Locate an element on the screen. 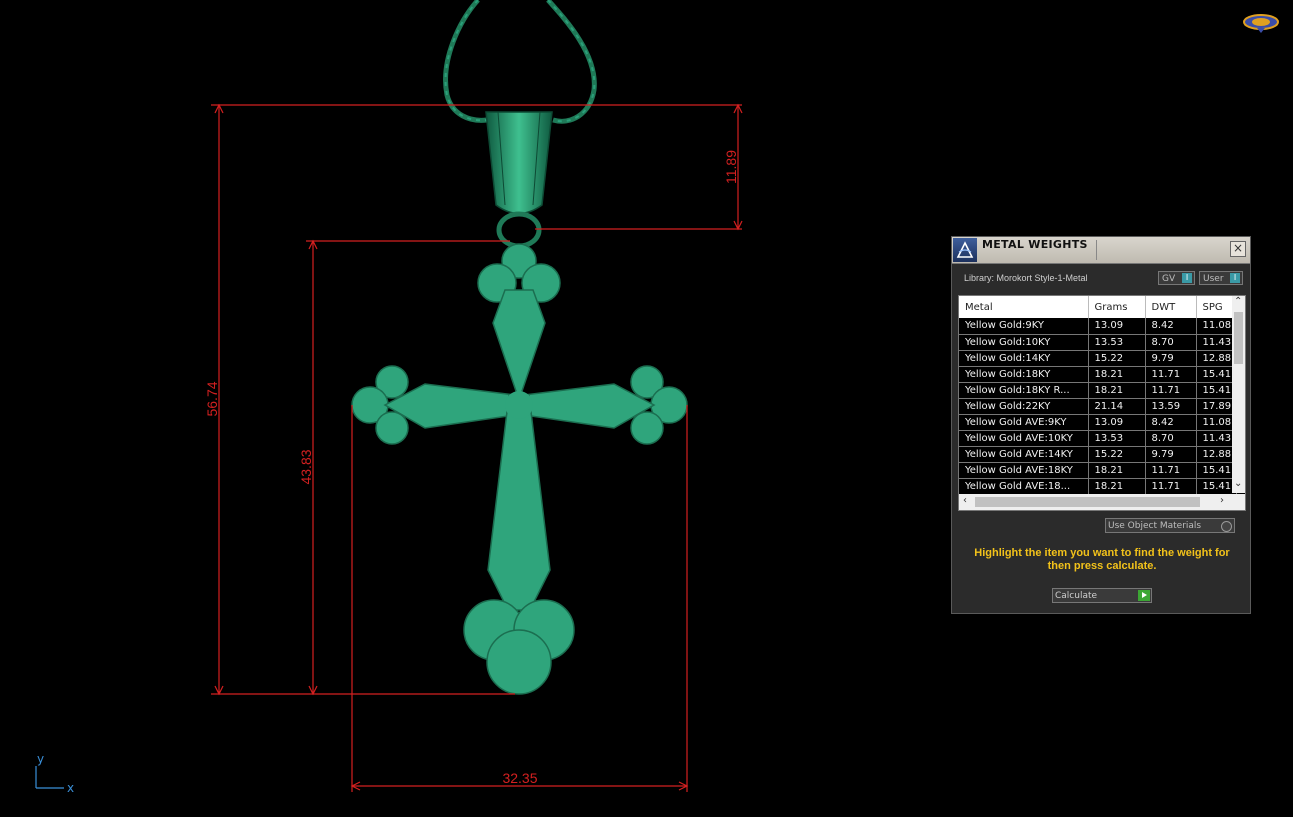 The image size is (1293, 817). axis-x-label: x is located at coordinates (70, 788).